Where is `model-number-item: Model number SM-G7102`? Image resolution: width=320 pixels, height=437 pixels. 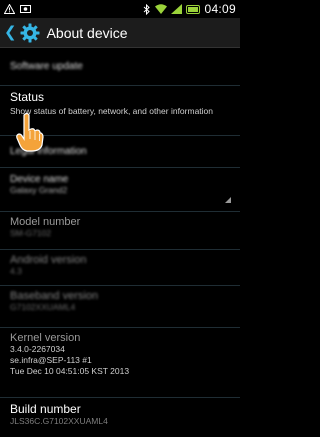 model-number-item: Model number SM-G7102 is located at coordinates (120, 231).